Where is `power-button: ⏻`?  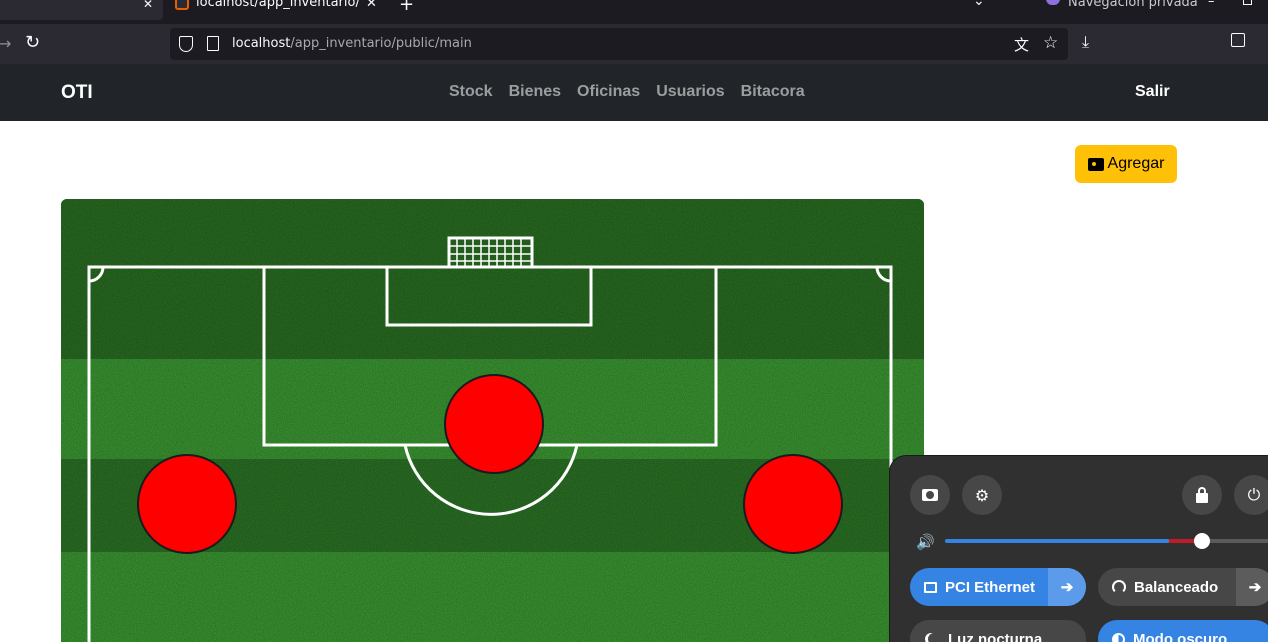
power-button: ⏻ is located at coordinates (1251, 495).